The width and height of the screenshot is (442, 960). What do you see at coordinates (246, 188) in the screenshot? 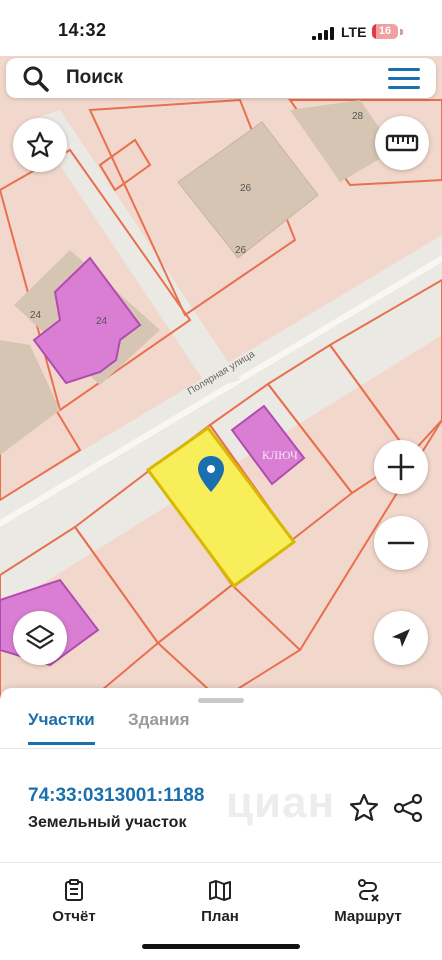
I see `house-number-26: 26` at bounding box center [246, 188].